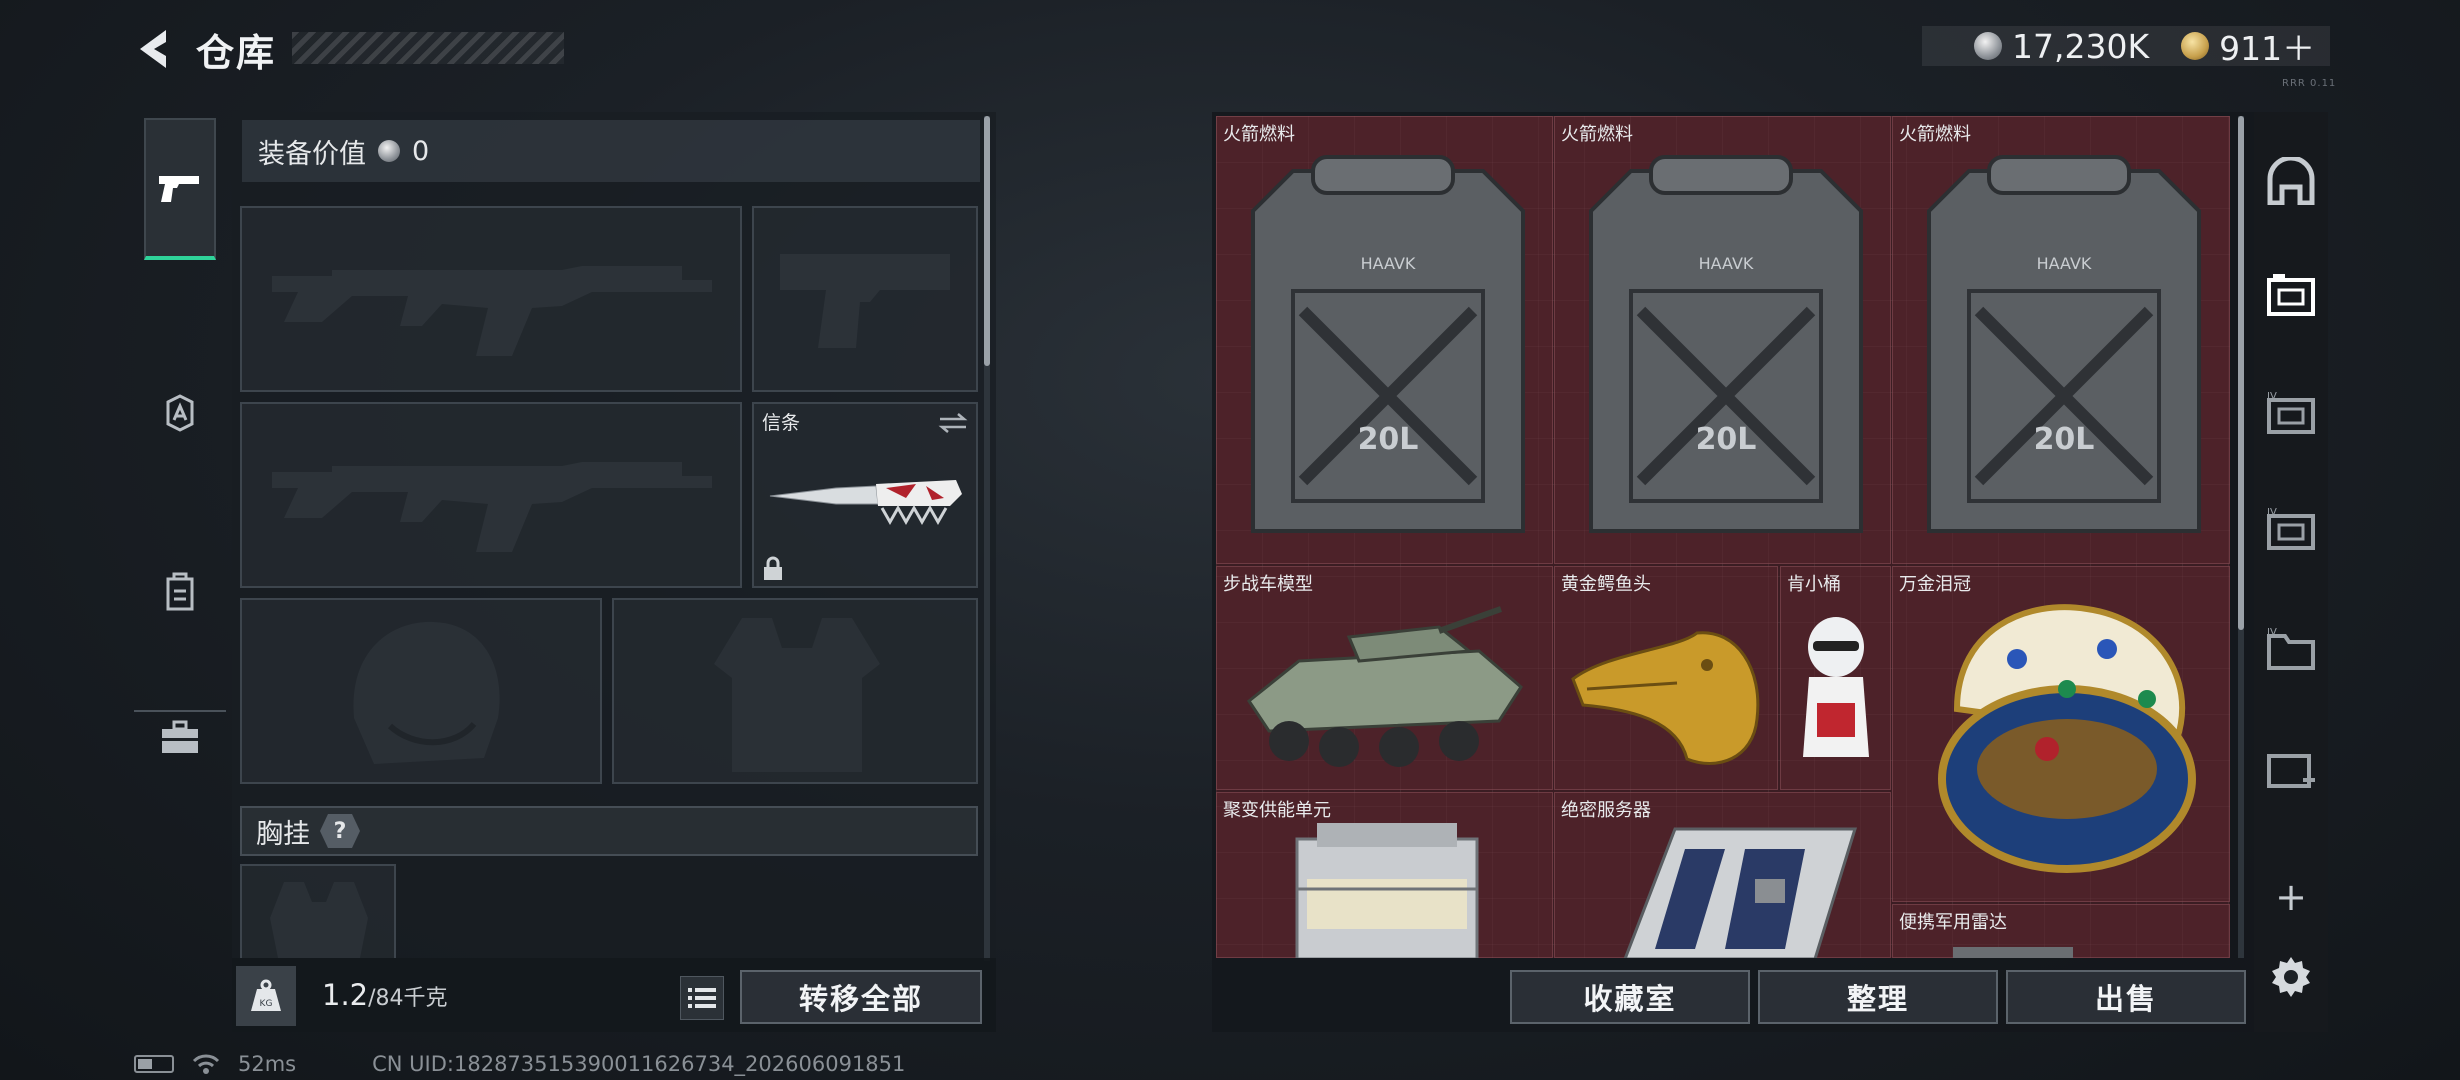  I want to click on settings-button, so click(2291, 977).